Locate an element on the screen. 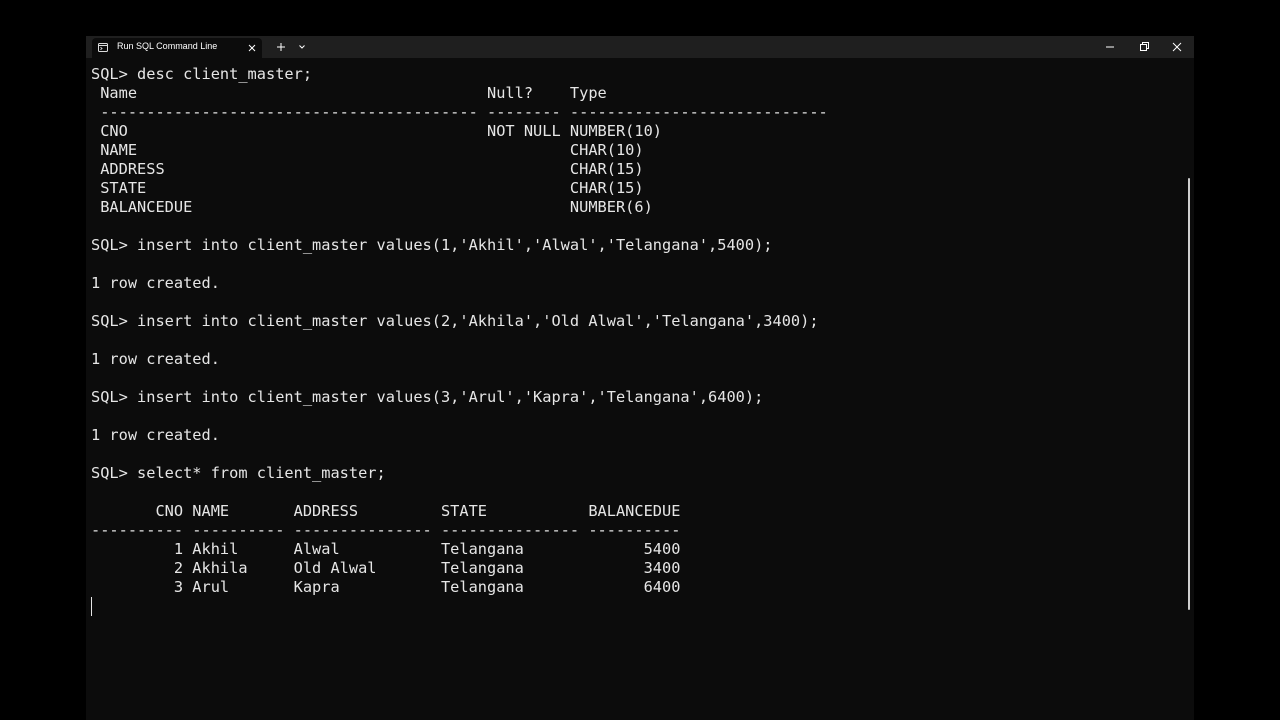 The width and height of the screenshot is (1280, 720). terminal-line: CNO NAME ADDRESS STATE BALANCEDUE is located at coordinates (386, 511).